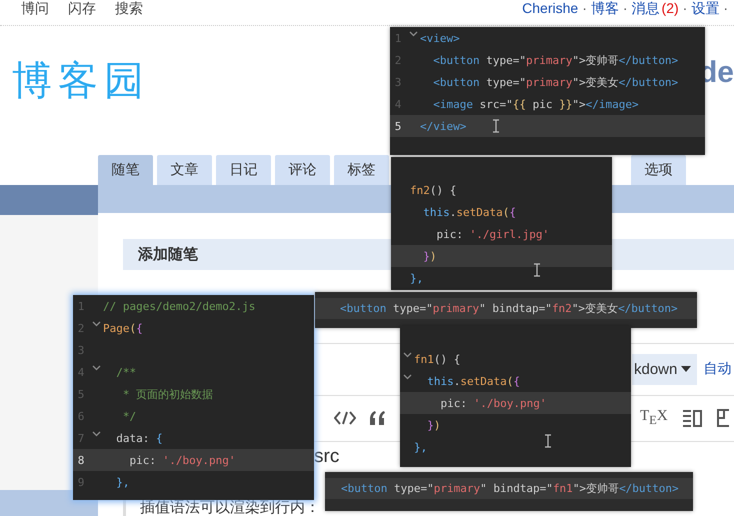 The width and height of the screenshot is (734, 516). What do you see at coordinates (139, 438) in the screenshot?
I see `code-line: data: {` at bounding box center [139, 438].